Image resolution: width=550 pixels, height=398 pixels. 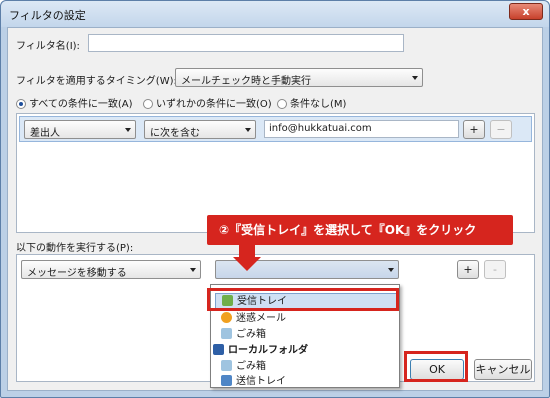 I want to click on radio-no-condition: 条件なし(M), so click(x=311, y=102).